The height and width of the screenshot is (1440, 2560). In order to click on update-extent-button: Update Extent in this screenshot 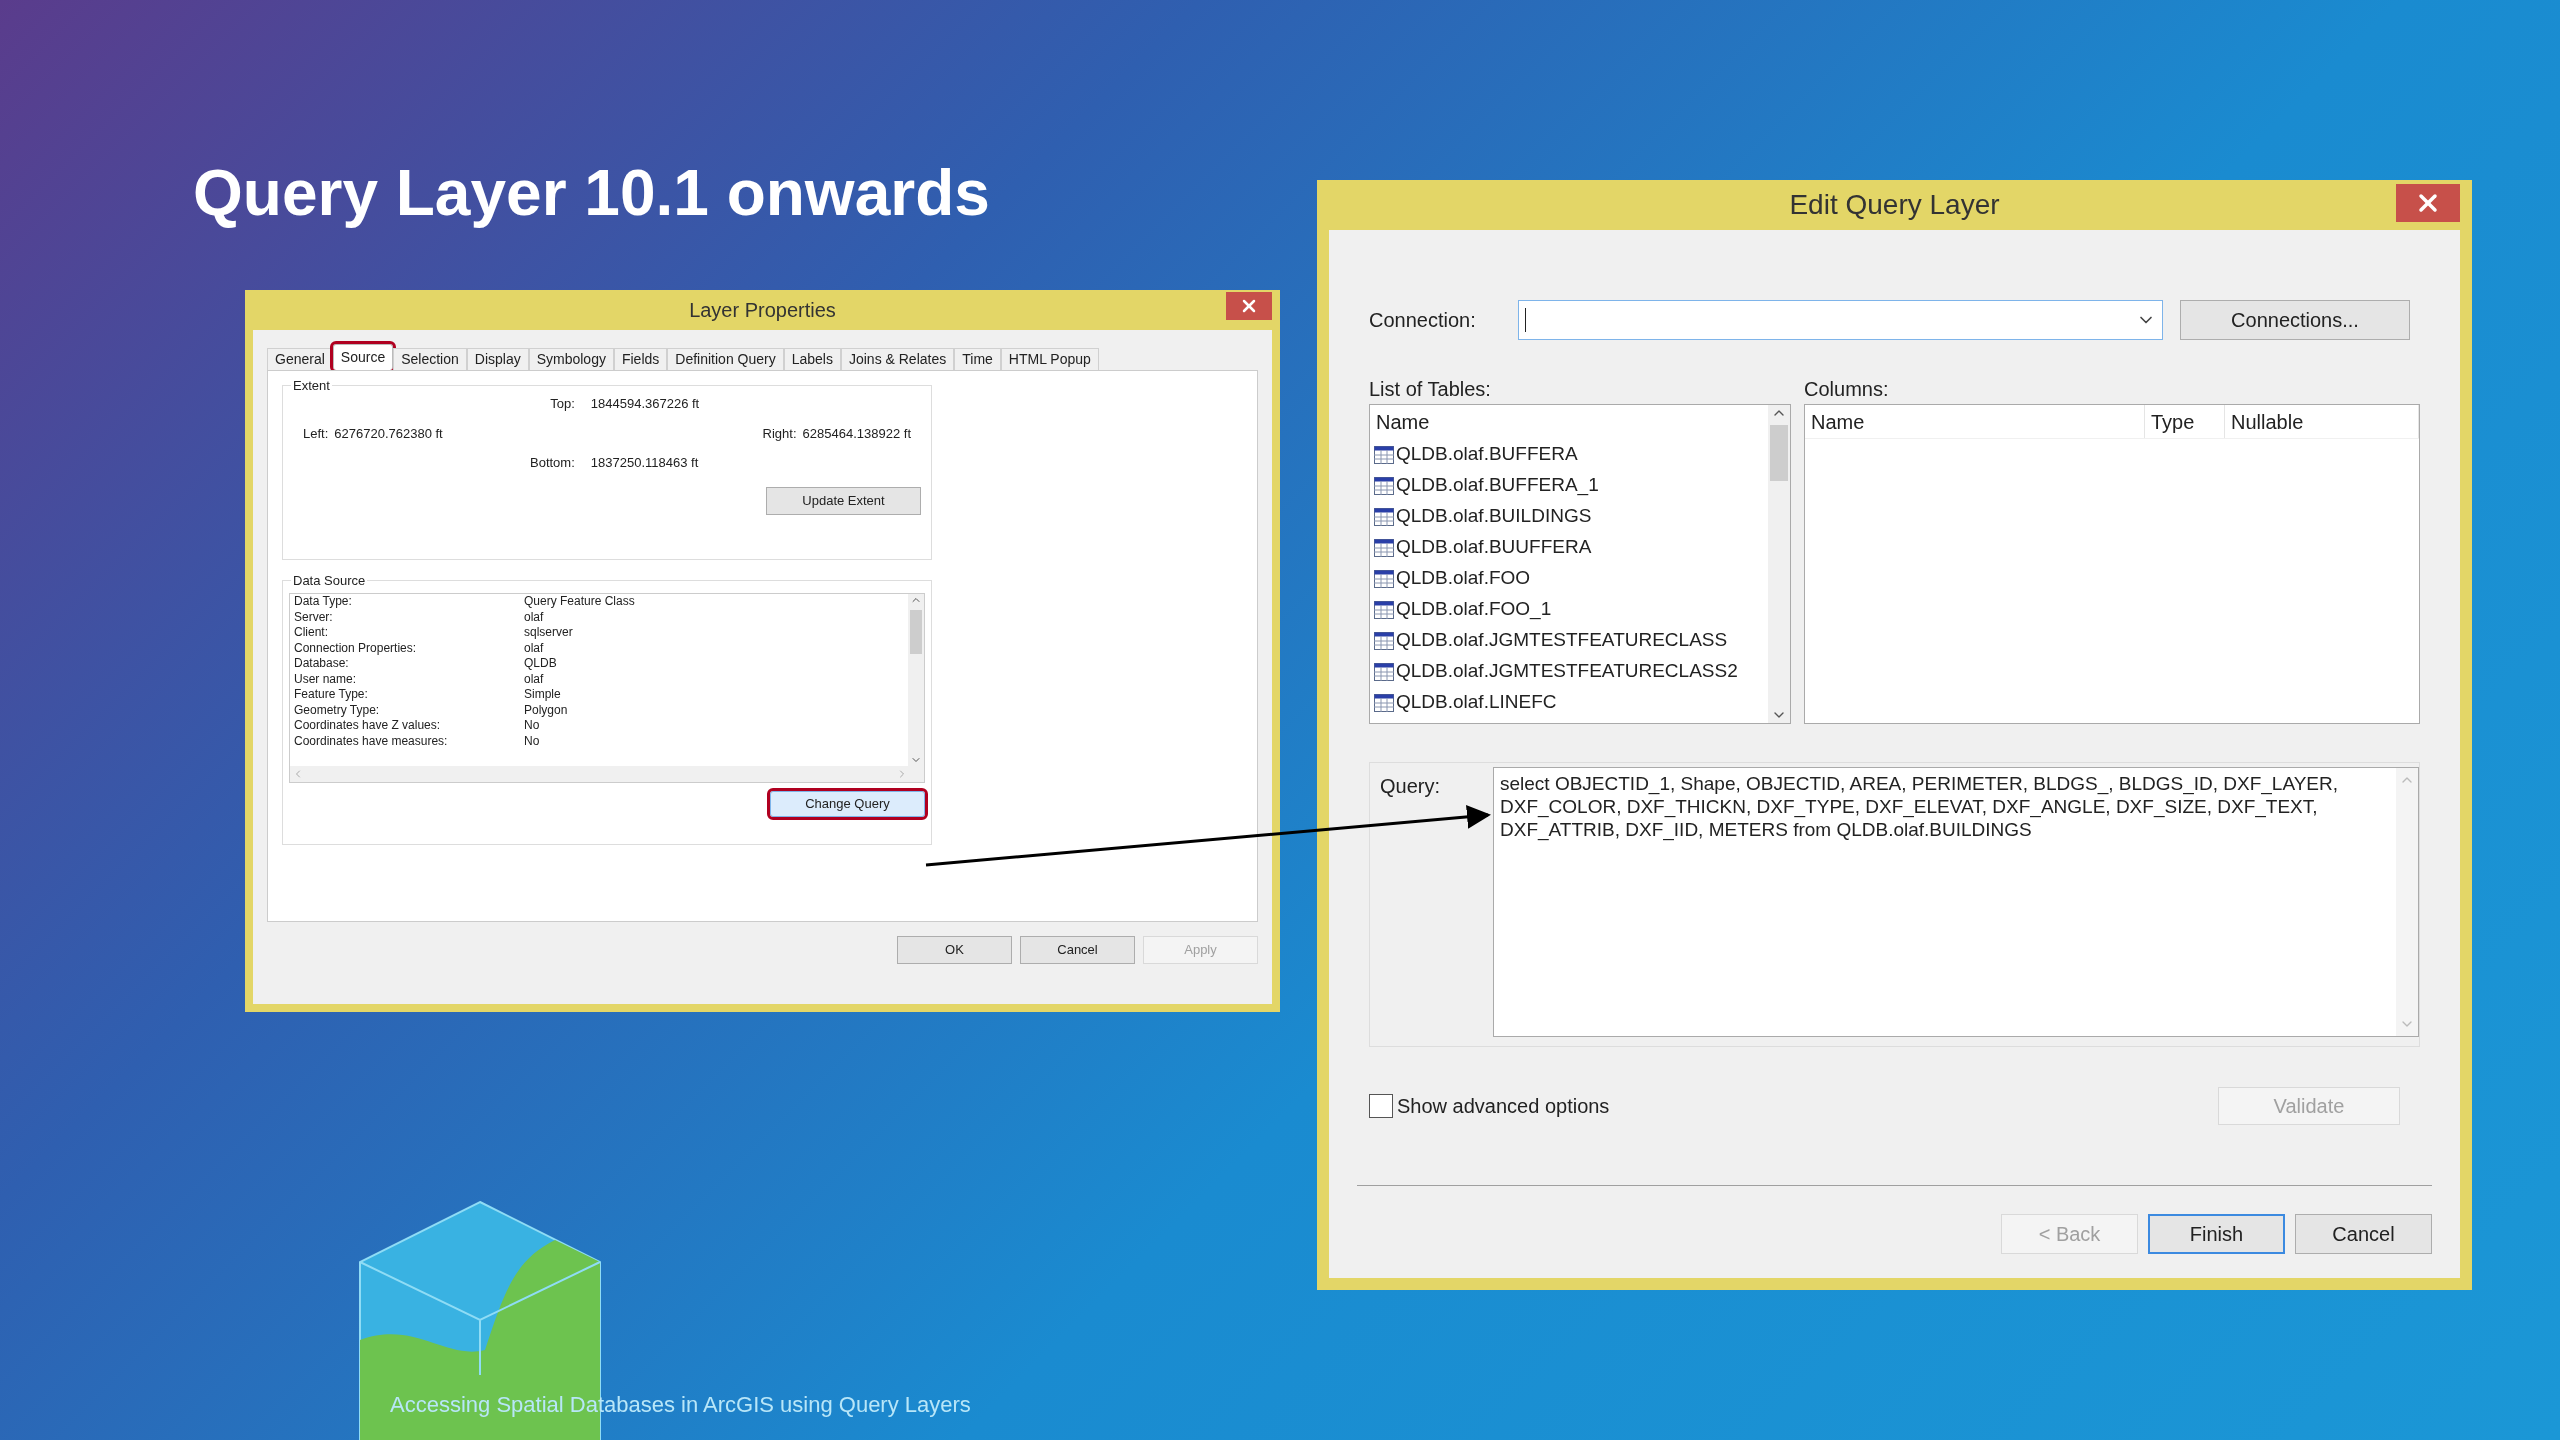, I will do `click(843, 500)`.